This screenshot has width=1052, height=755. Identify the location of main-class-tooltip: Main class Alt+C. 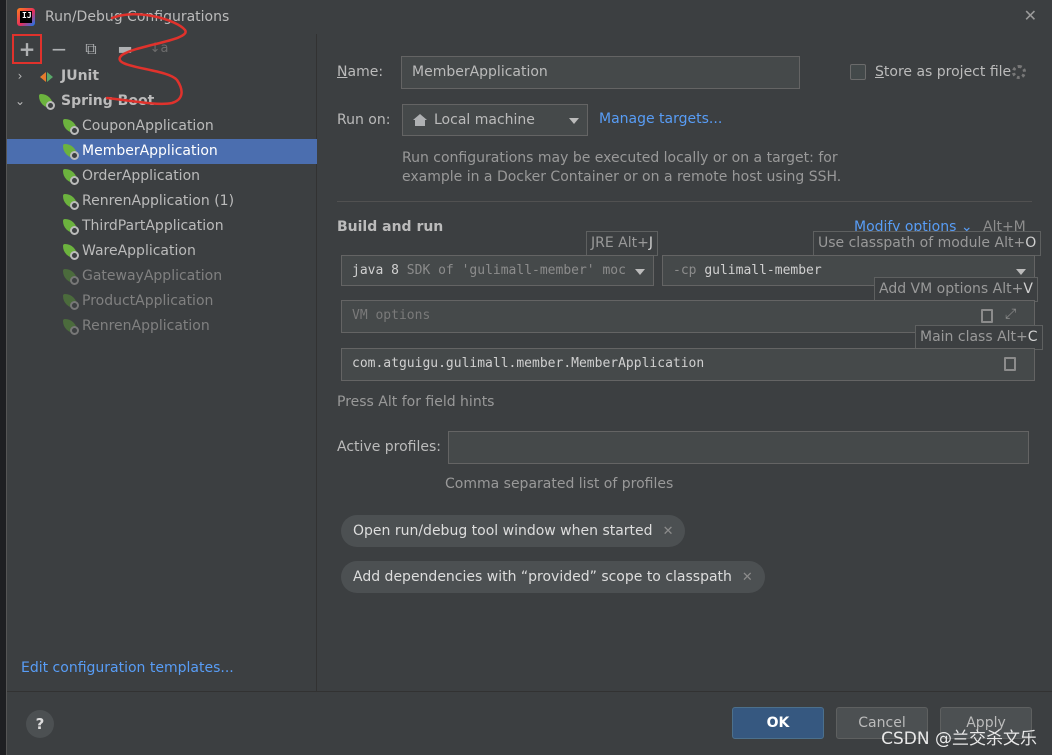
(979, 337).